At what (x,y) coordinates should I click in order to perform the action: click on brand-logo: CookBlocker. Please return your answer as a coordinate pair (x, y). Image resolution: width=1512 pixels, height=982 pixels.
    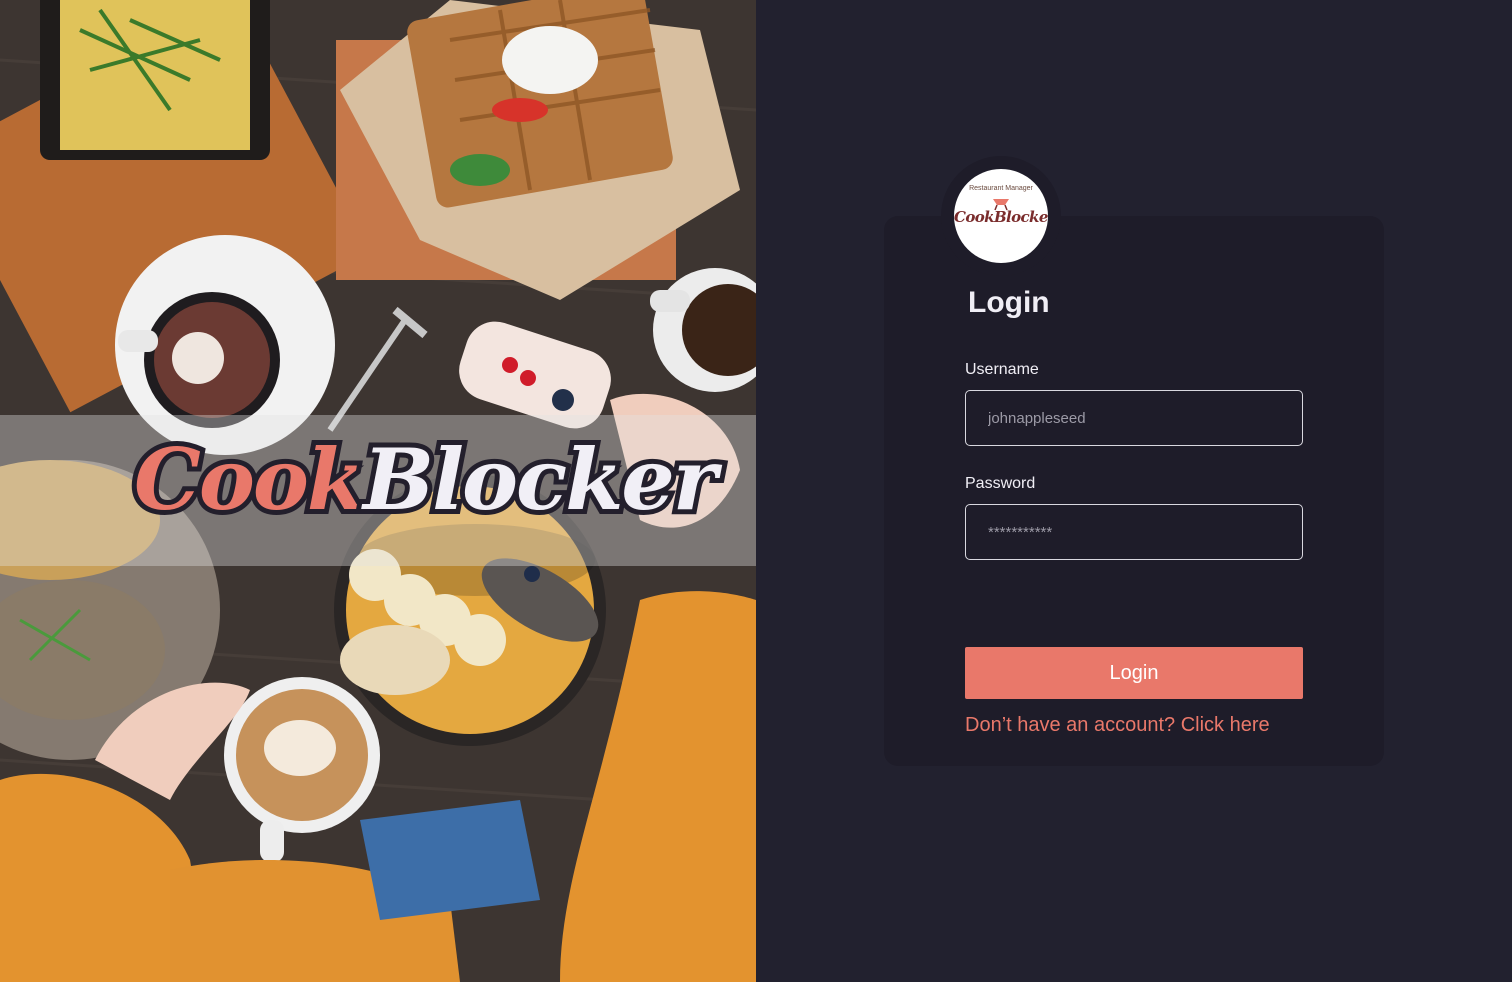
    Looking at the image, I should click on (425, 479).